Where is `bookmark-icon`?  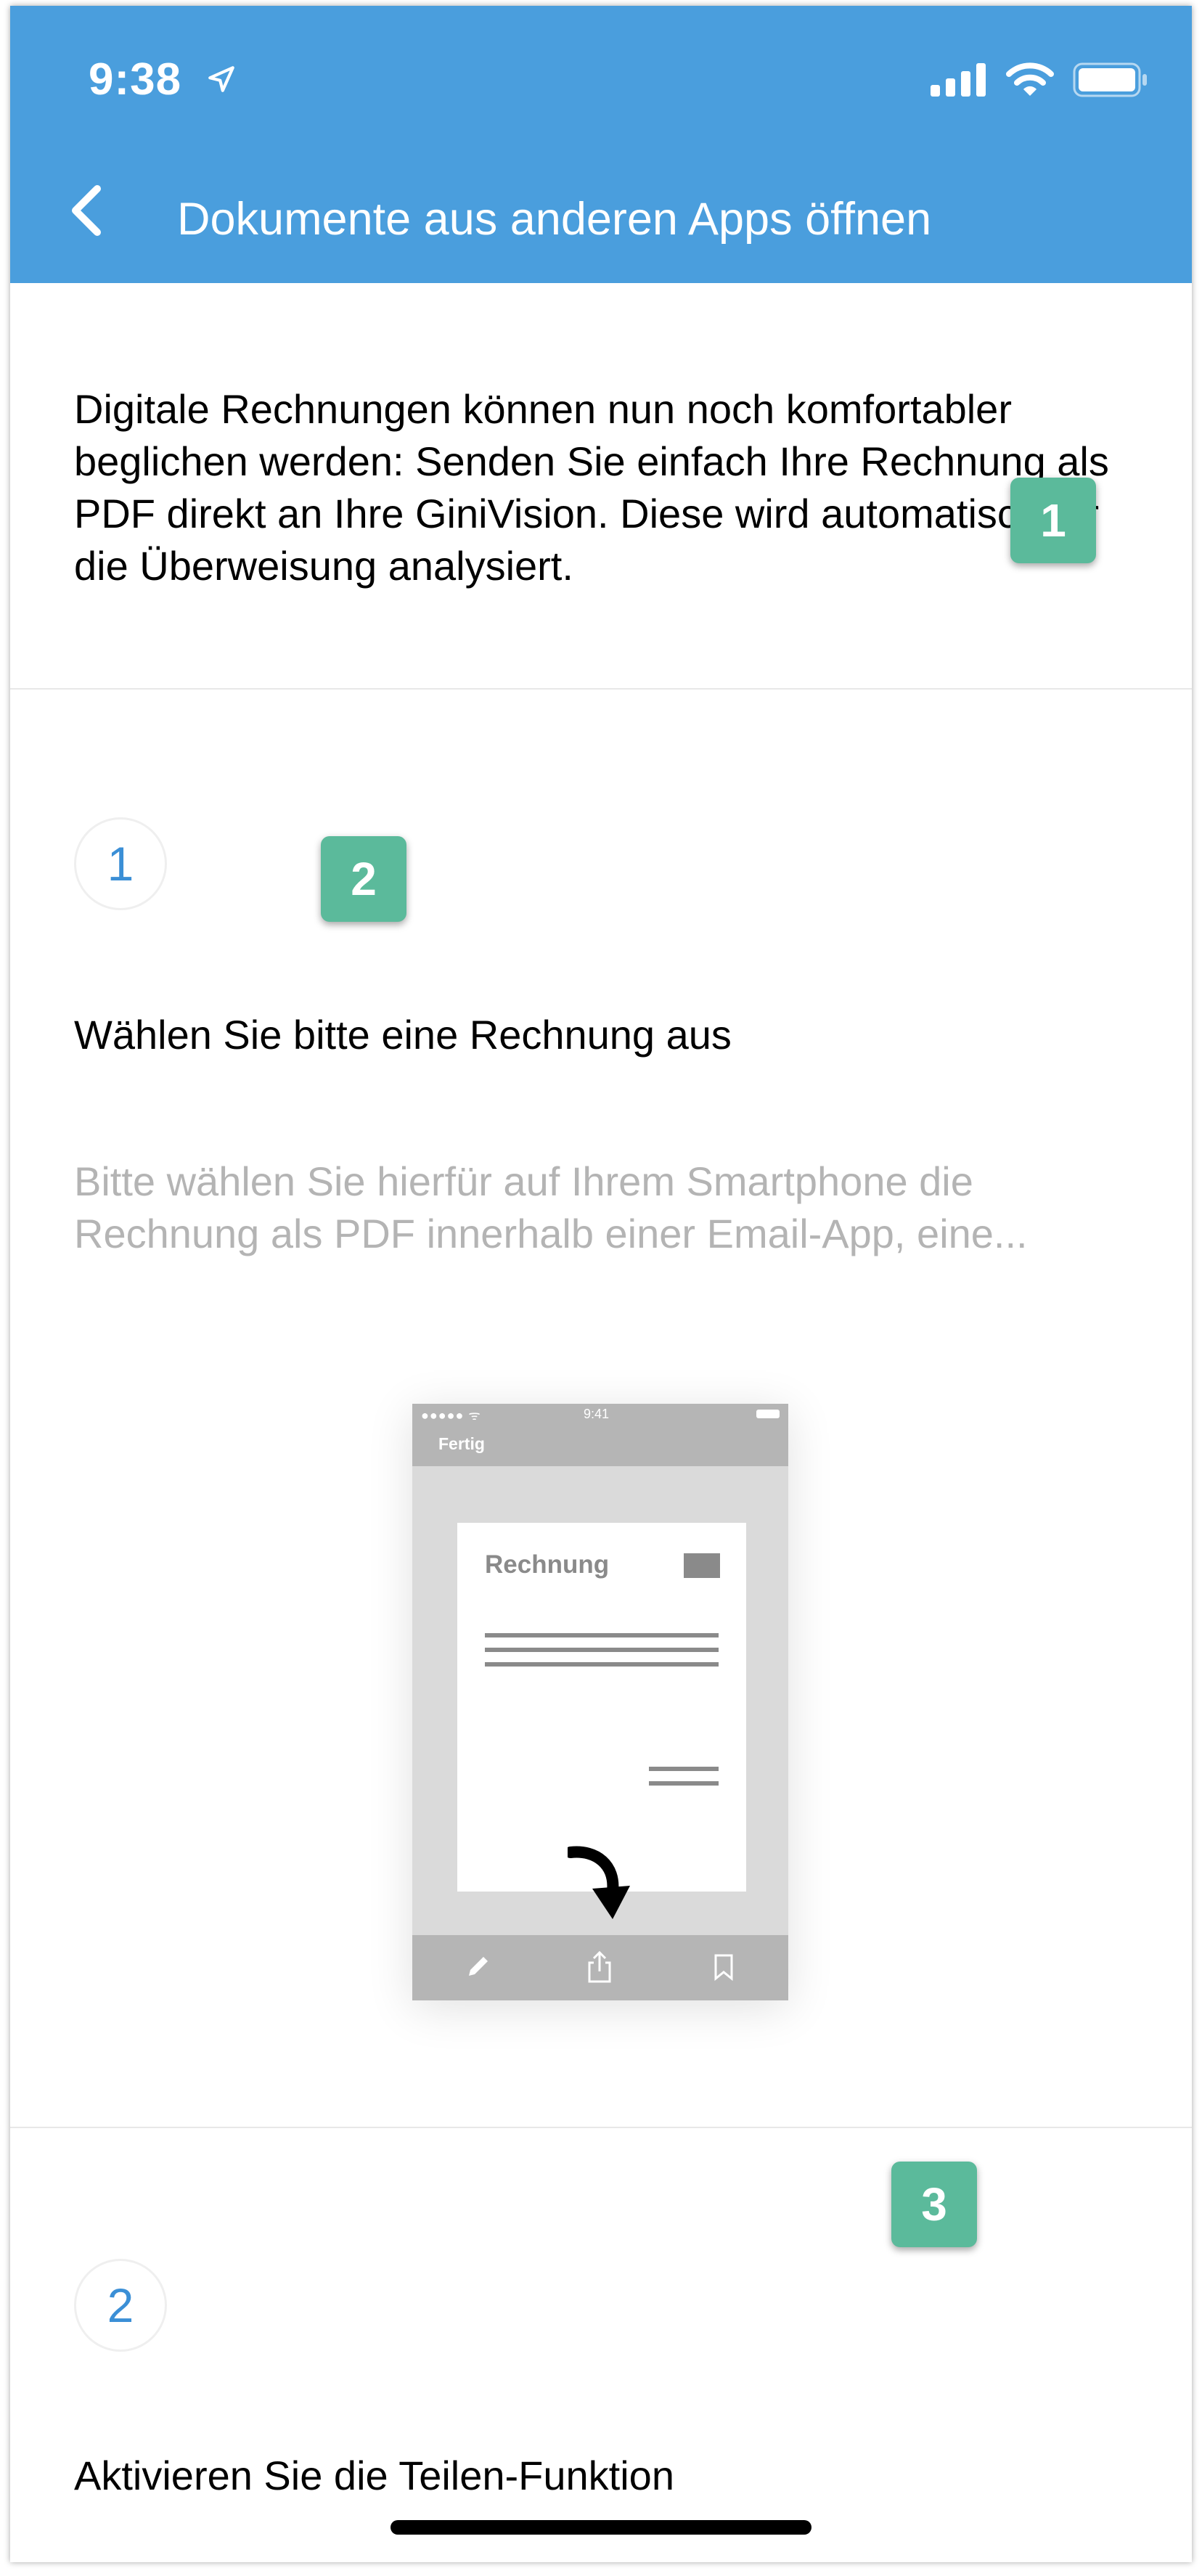
bookmark-icon is located at coordinates (724, 1969).